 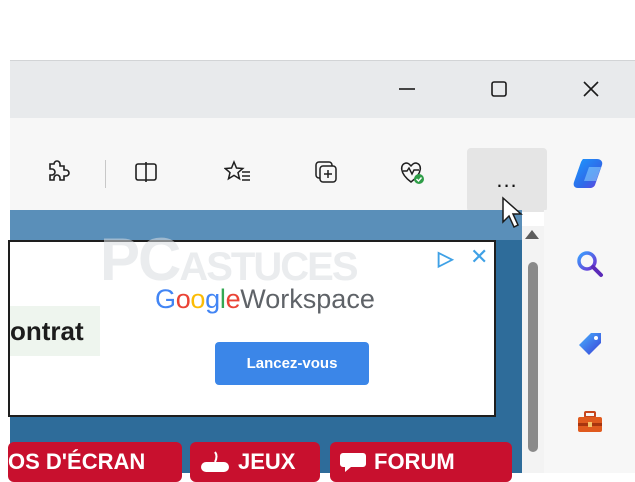 What do you see at coordinates (421, 462) in the screenshot?
I see `nav-item-forum: FORUM` at bounding box center [421, 462].